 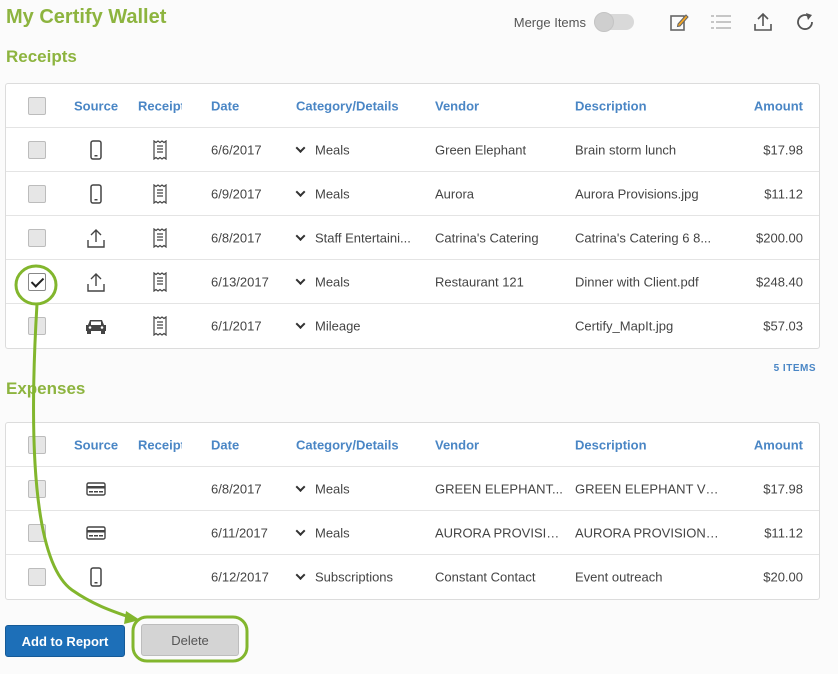 I want to click on vendor-cell: Catrina's Catering, so click(x=487, y=237).